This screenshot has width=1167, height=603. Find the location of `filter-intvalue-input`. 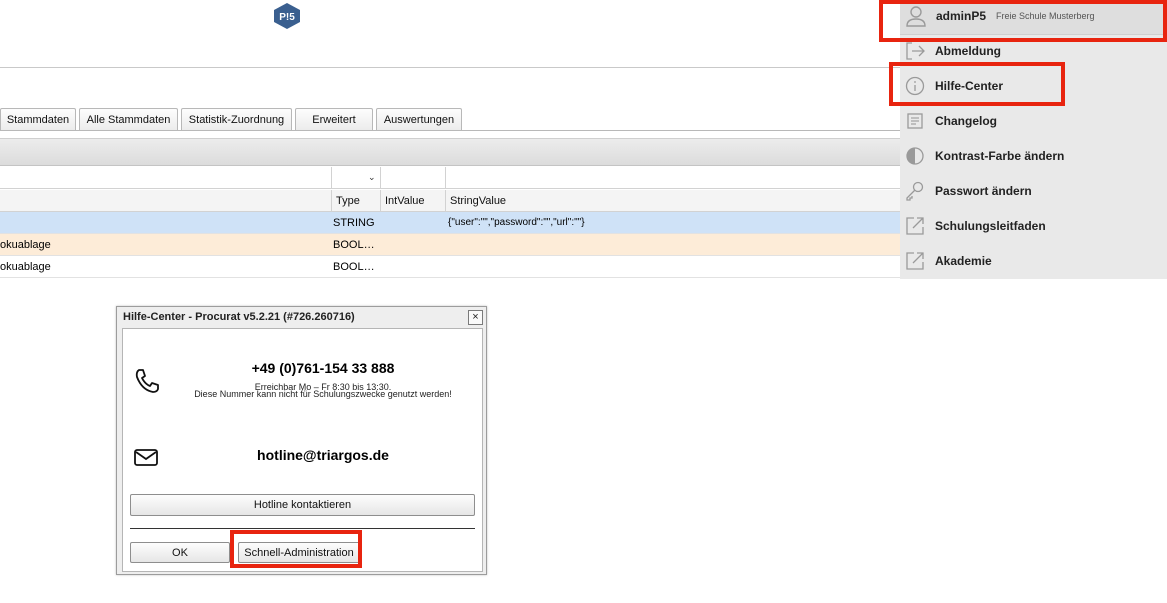

filter-intvalue-input is located at coordinates (412, 177).